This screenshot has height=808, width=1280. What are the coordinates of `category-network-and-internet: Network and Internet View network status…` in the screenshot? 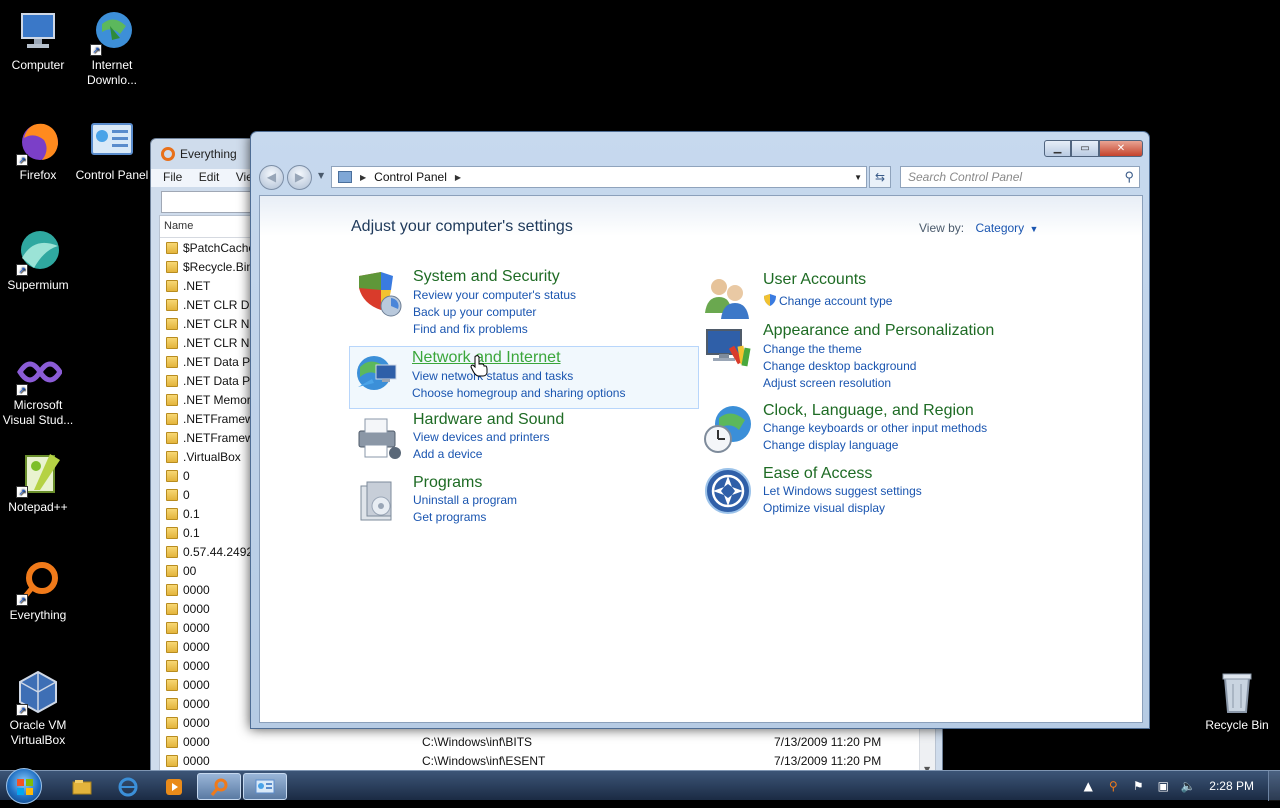 It's located at (524, 377).